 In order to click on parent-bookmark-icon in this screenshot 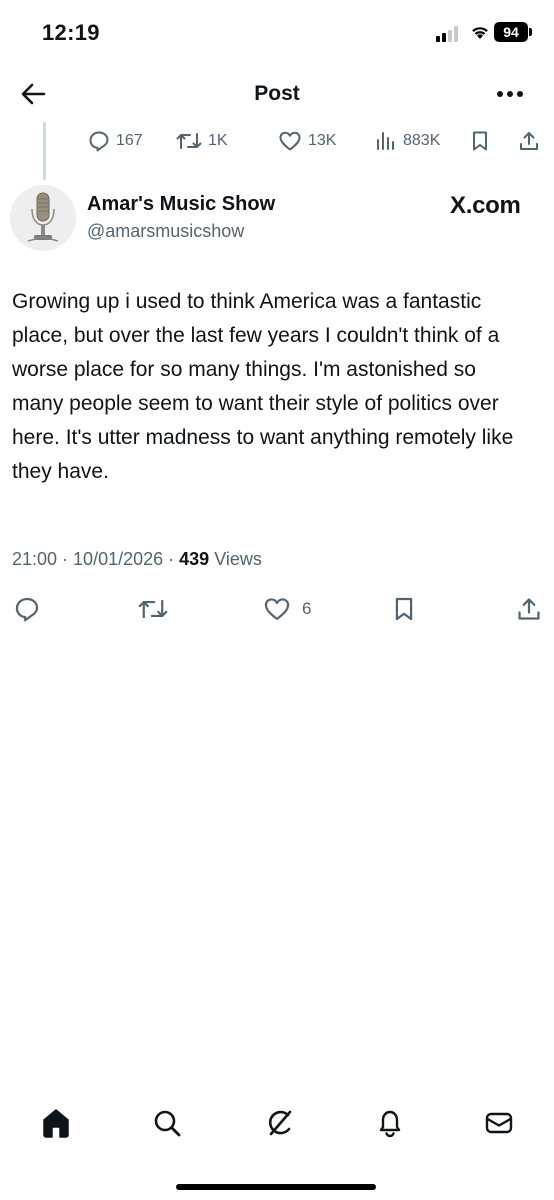, I will do `click(483, 141)`.